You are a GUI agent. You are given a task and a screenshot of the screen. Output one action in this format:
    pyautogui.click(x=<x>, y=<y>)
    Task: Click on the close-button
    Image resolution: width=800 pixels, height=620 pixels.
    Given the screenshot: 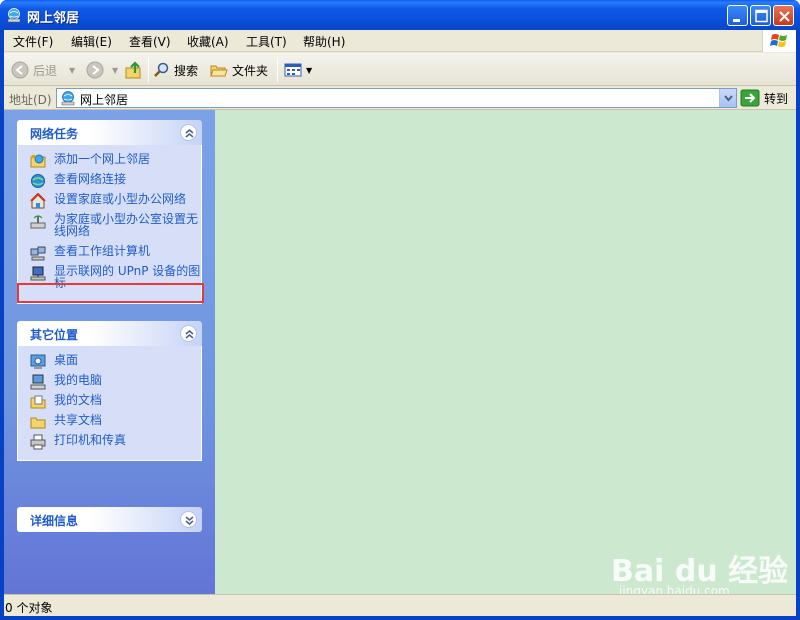 What is the action you would take?
    pyautogui.click(x=783, y=15)
    